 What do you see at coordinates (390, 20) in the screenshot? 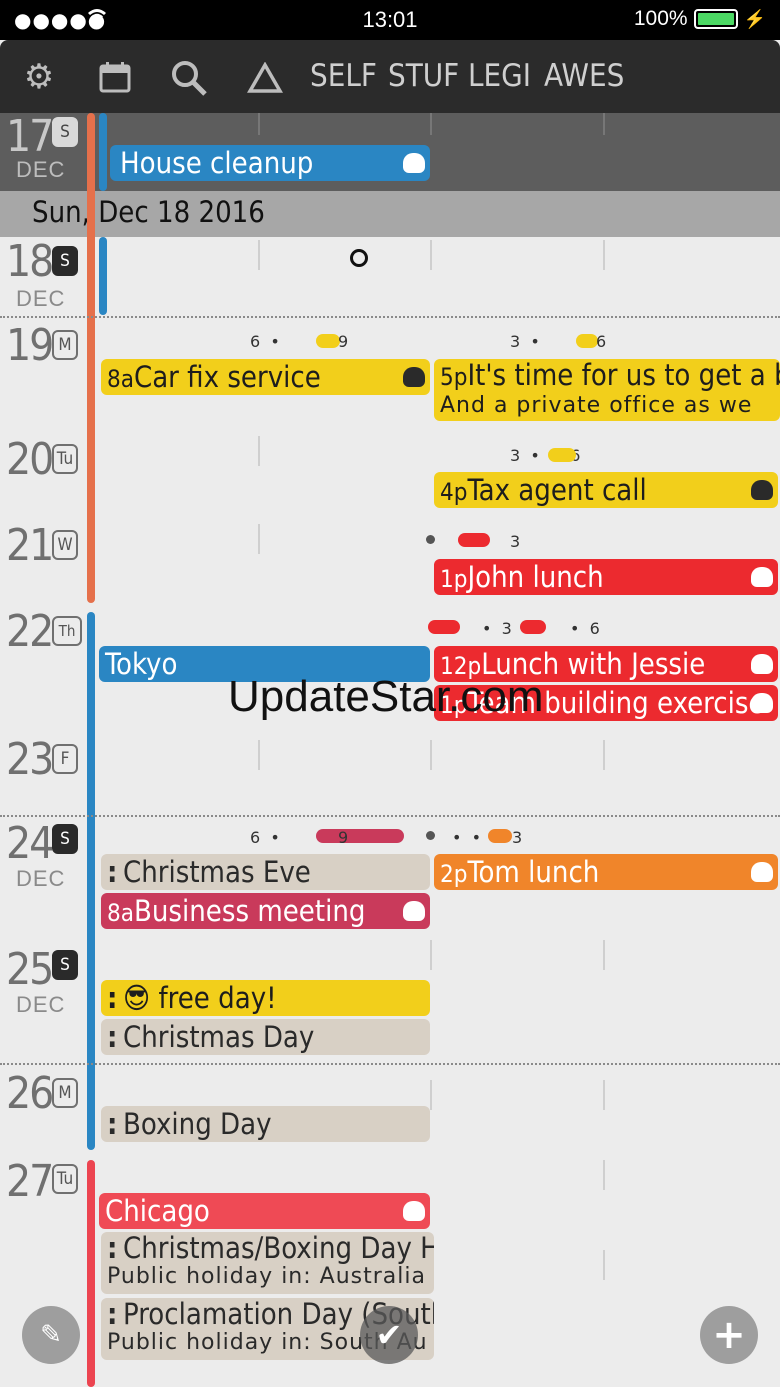
I see `status-bar: ●●●●● 13:01 100% ⚡` at bounding box center [390, 20].